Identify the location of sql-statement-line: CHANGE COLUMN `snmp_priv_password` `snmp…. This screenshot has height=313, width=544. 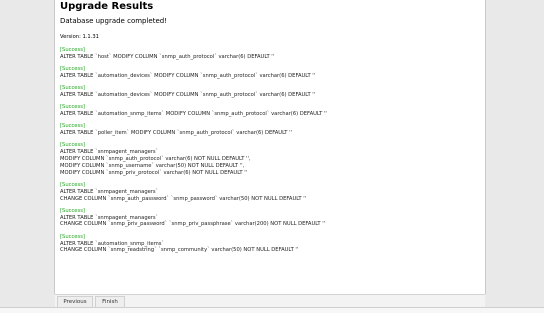
(193, 224).